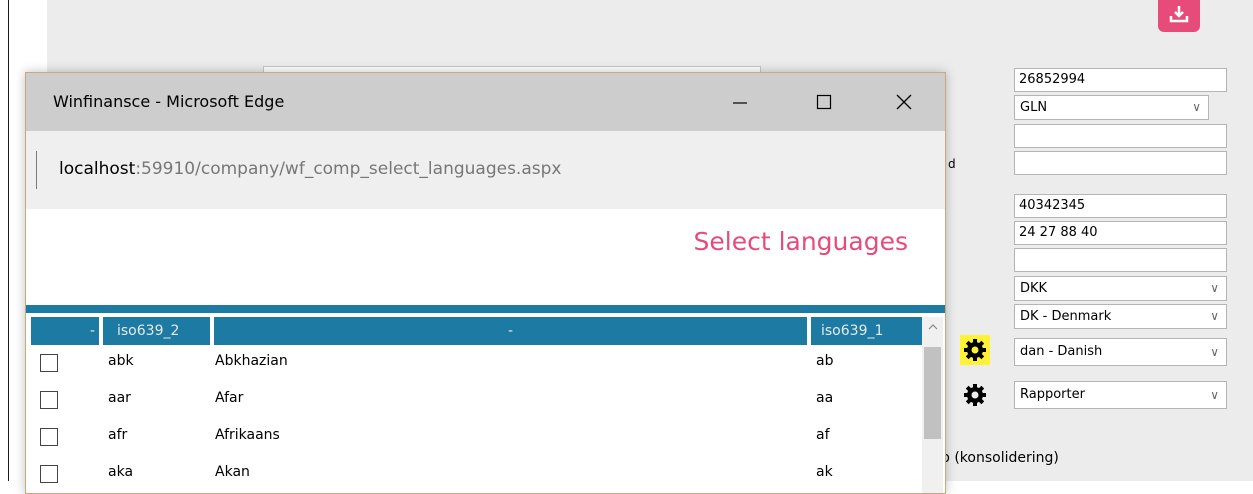 The height and width of the screenshot is (494, 1253). I want to click on iso639-1-cell: ab, so click(825, 361).